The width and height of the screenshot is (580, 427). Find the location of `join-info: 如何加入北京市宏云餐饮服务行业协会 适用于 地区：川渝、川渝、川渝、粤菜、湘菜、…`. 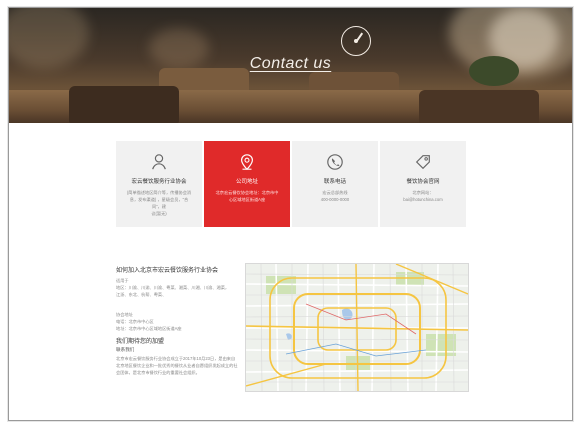

join-info: 如何加入北京市宏云餐饮服务行业协会 适用于 地区：川渝、川渝、川渝、粤菜、湘菜、… is located at coordinates (177, 320).